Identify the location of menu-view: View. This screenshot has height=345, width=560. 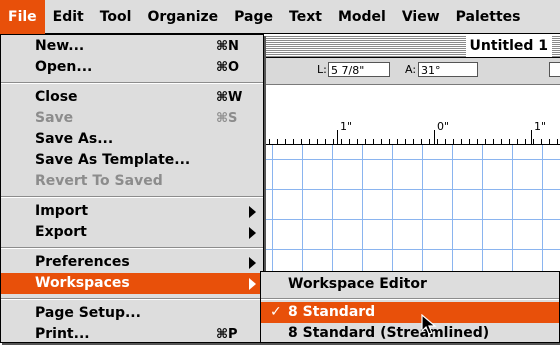
(421, 17).